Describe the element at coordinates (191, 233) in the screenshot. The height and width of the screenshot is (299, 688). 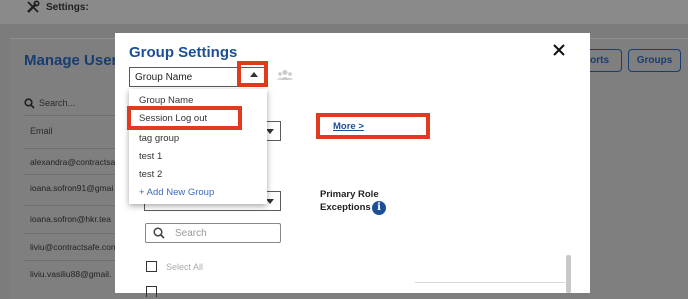
I see `search-placeholder: Search` at that location.